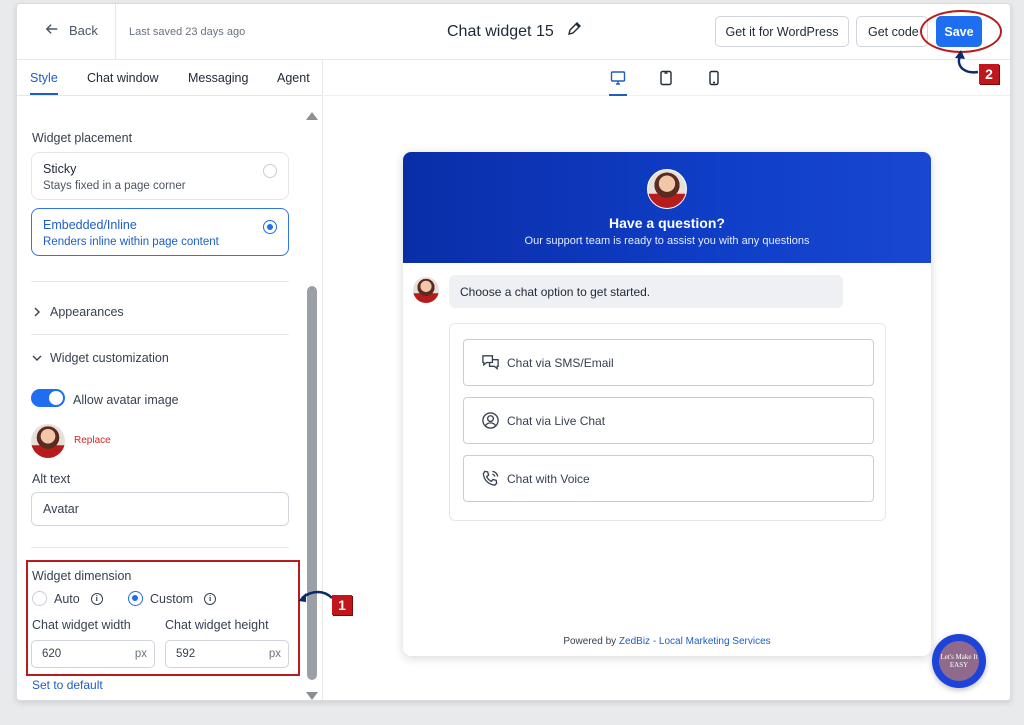 This screenshot has width=1024, height=725. Describe the element at coordinates (312, 116) in the screenshot. I see `scroll-up-arrow` at that location.